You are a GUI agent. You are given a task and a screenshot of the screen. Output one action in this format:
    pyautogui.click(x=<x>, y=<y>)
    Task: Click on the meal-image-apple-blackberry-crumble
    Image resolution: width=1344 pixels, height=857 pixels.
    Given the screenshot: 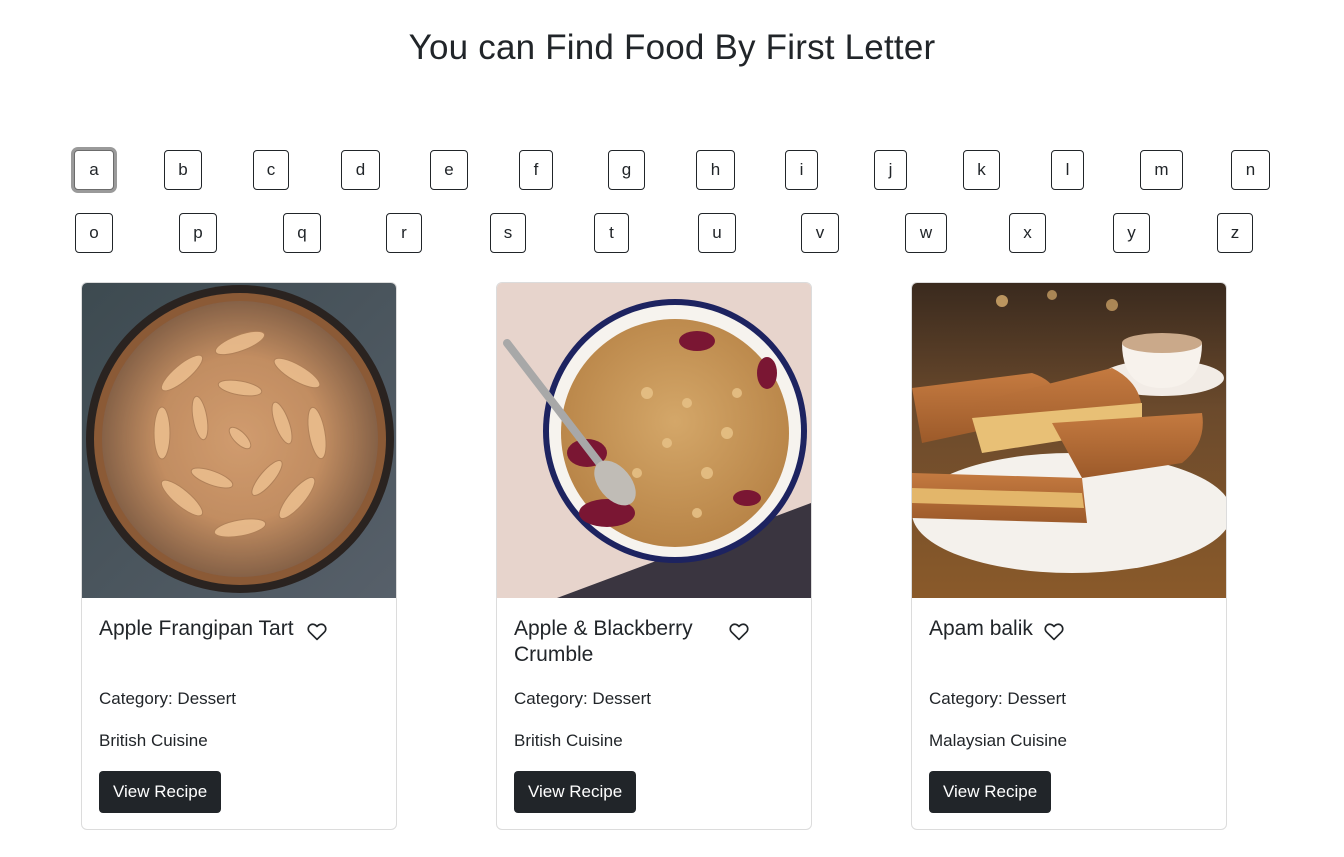 What is the action you would take?
    pyautogui.click(x=654, y=440)
    